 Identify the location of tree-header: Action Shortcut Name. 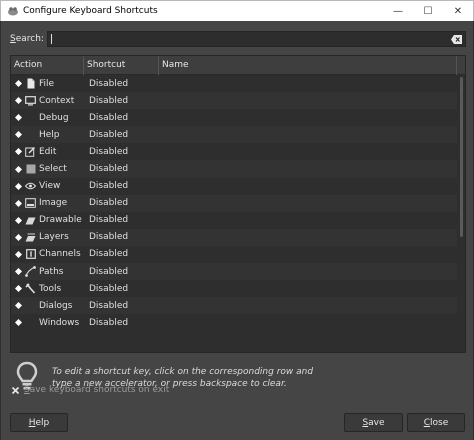
(238, 65).